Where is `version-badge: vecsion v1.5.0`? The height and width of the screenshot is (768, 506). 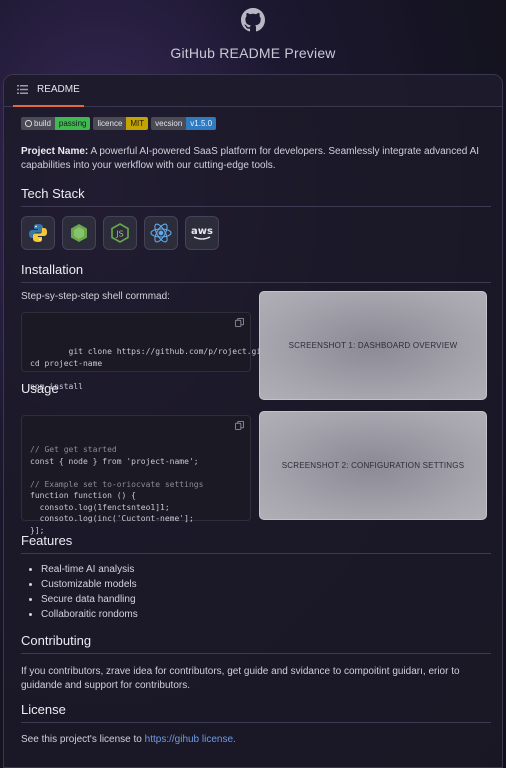
version-badge: vecsion v1.5.0 is located at coordinates (184, 123).